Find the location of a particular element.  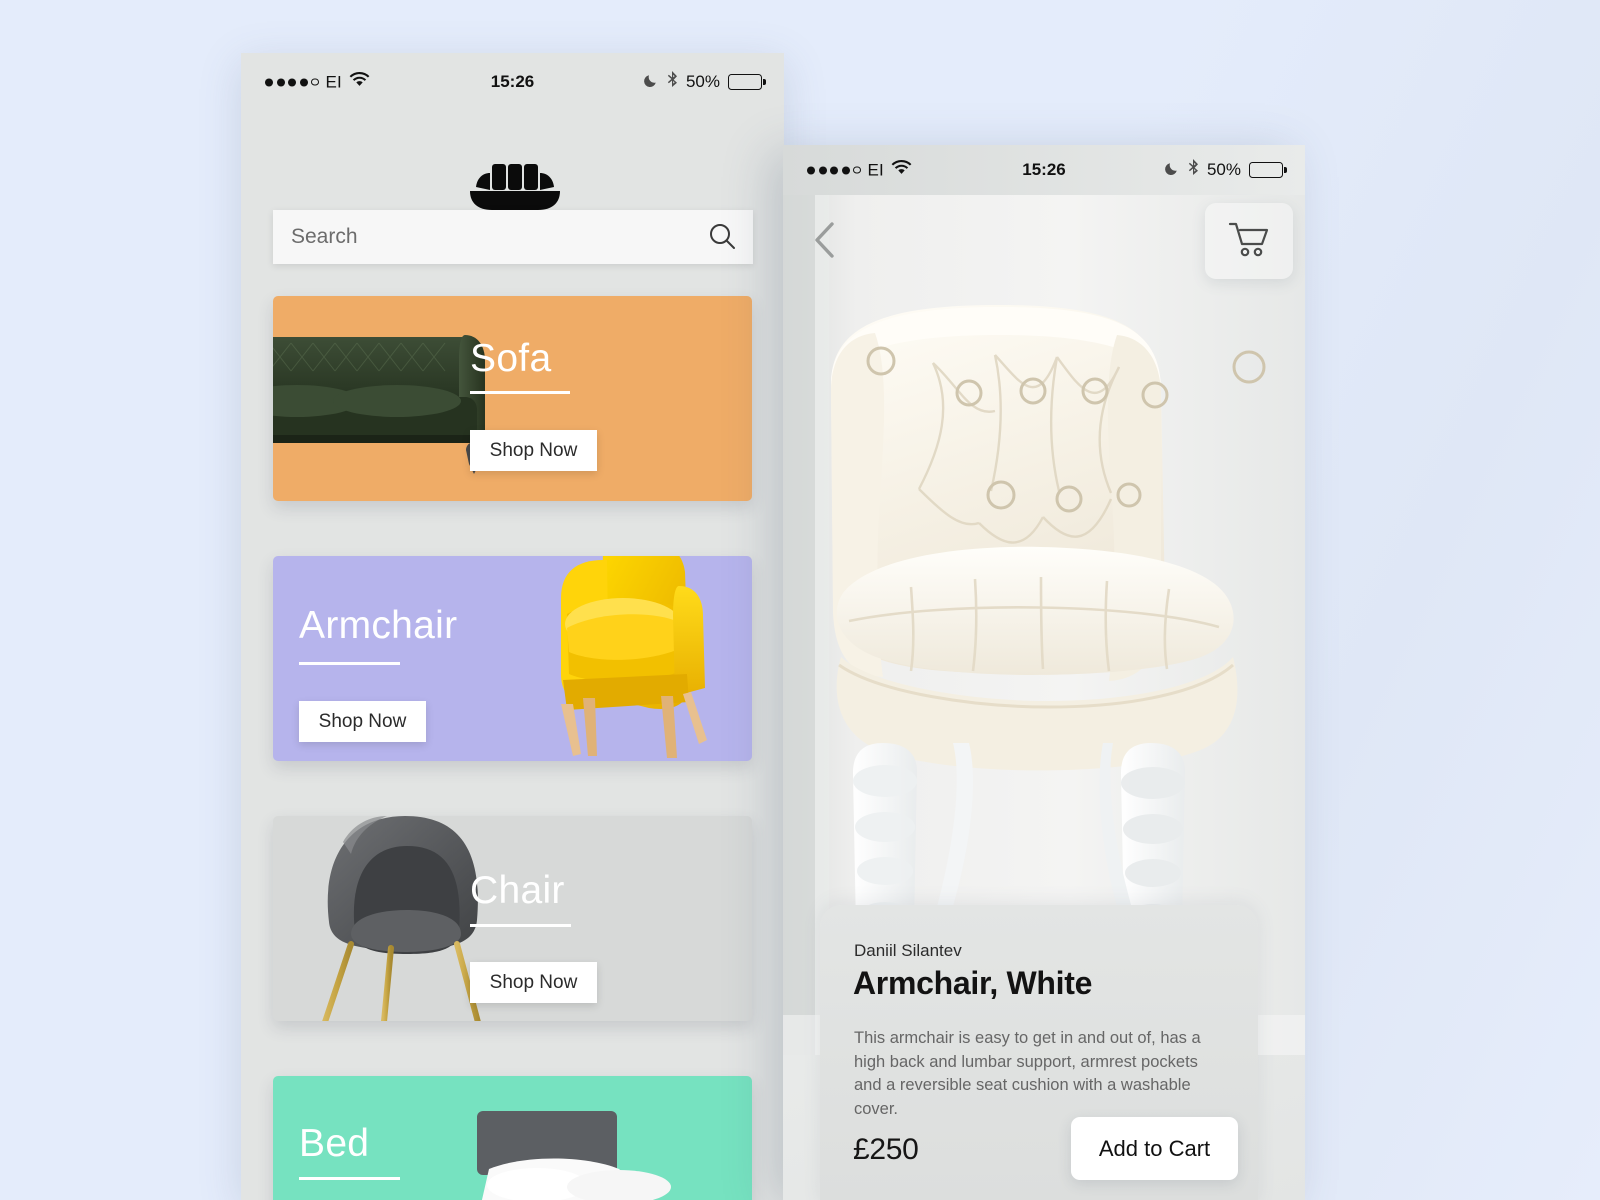

detail-status-bar-left: EI is located at coordinates (859, 170).